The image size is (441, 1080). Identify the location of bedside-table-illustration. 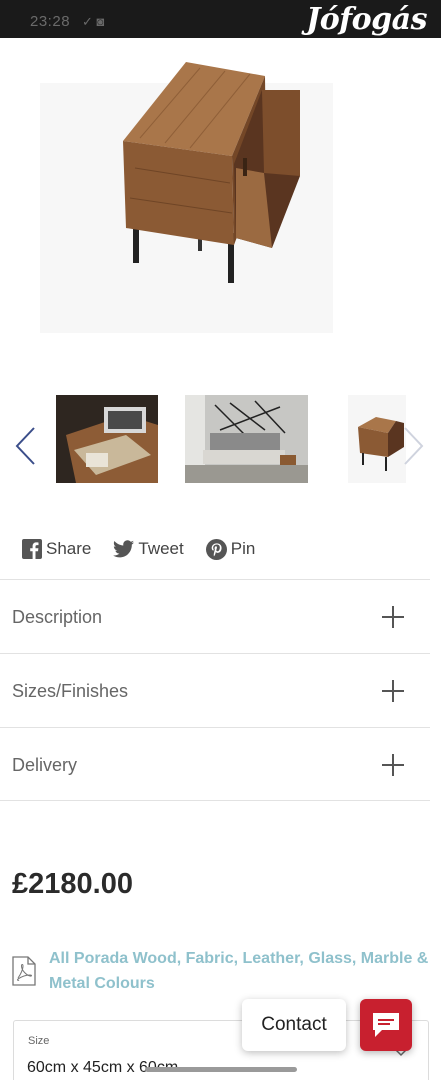
(211, 172).